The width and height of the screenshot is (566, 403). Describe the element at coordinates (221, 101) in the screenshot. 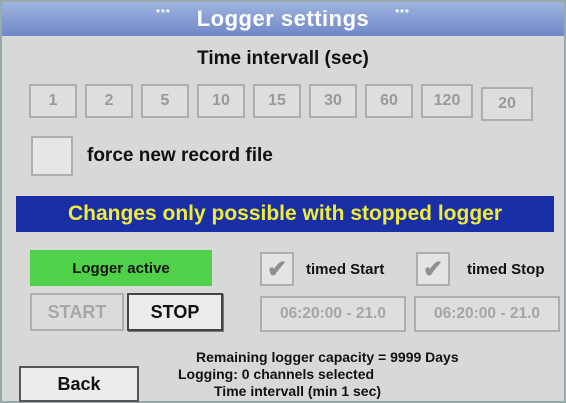

I see `interval-option-10: 10` at that location.